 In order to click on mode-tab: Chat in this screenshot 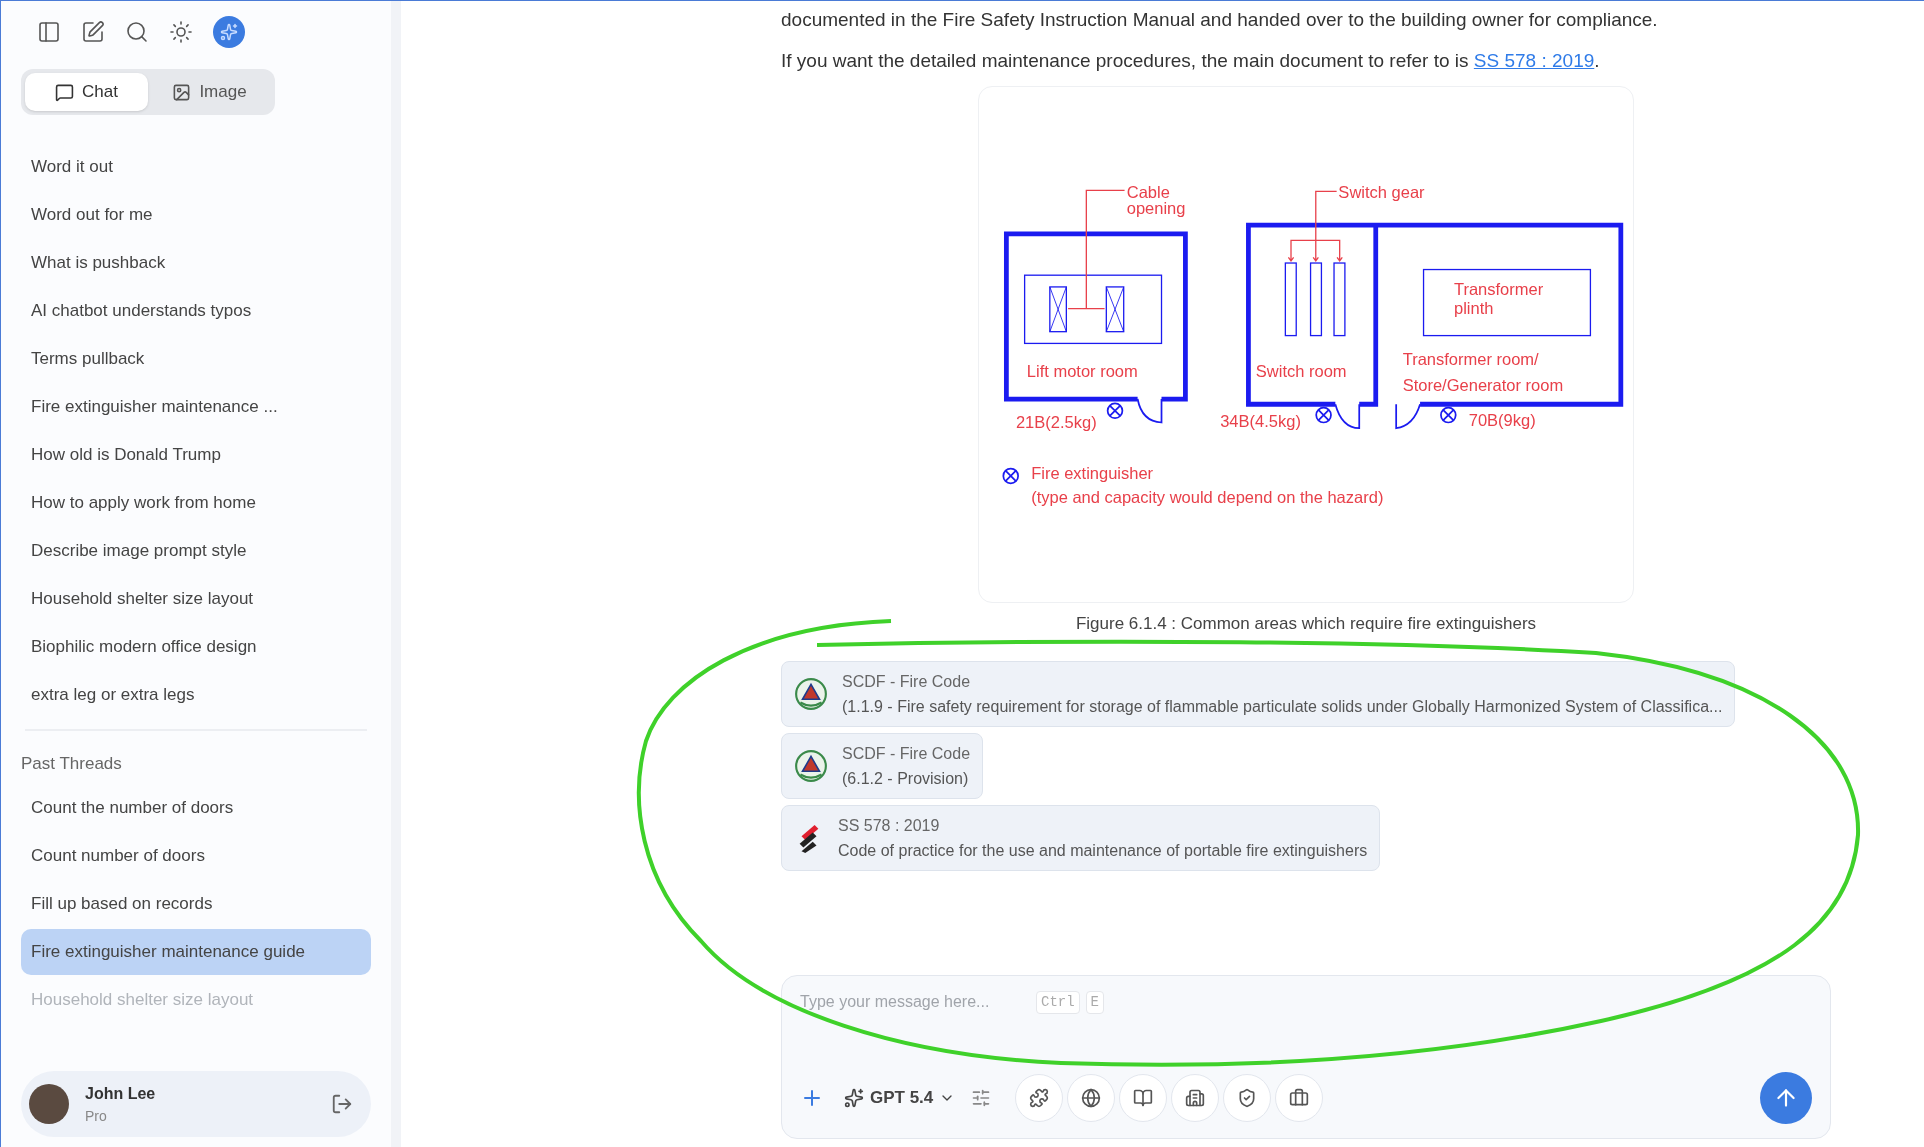, I will do `click(86, 92)`.